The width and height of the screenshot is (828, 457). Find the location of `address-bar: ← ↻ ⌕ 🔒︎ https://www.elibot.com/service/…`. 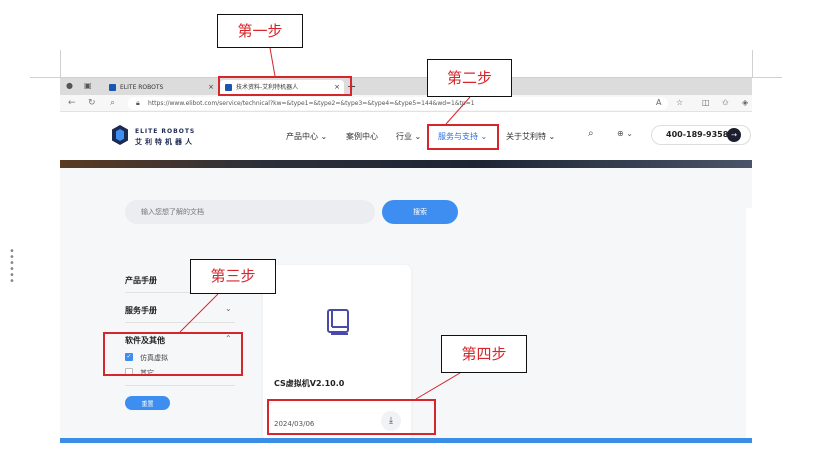

address-bar: ← ↻ ⌕ 🔒︎ https://www.elibot.com/service/… is located at coordinates (406, 103).